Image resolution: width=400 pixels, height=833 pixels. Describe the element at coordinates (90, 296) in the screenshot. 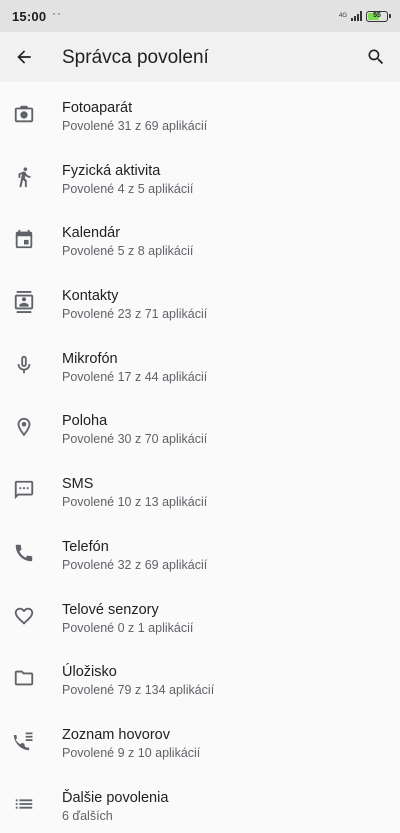

I see `permission-title: Kontakty` at that location.